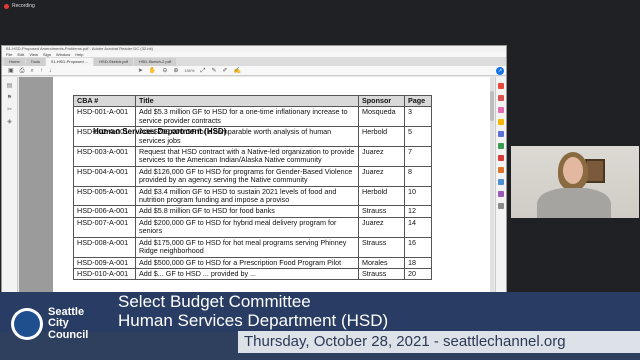  Describe the element at coordinates (79, 54) in the screenshot. I see `menu-help: Help` at that location.